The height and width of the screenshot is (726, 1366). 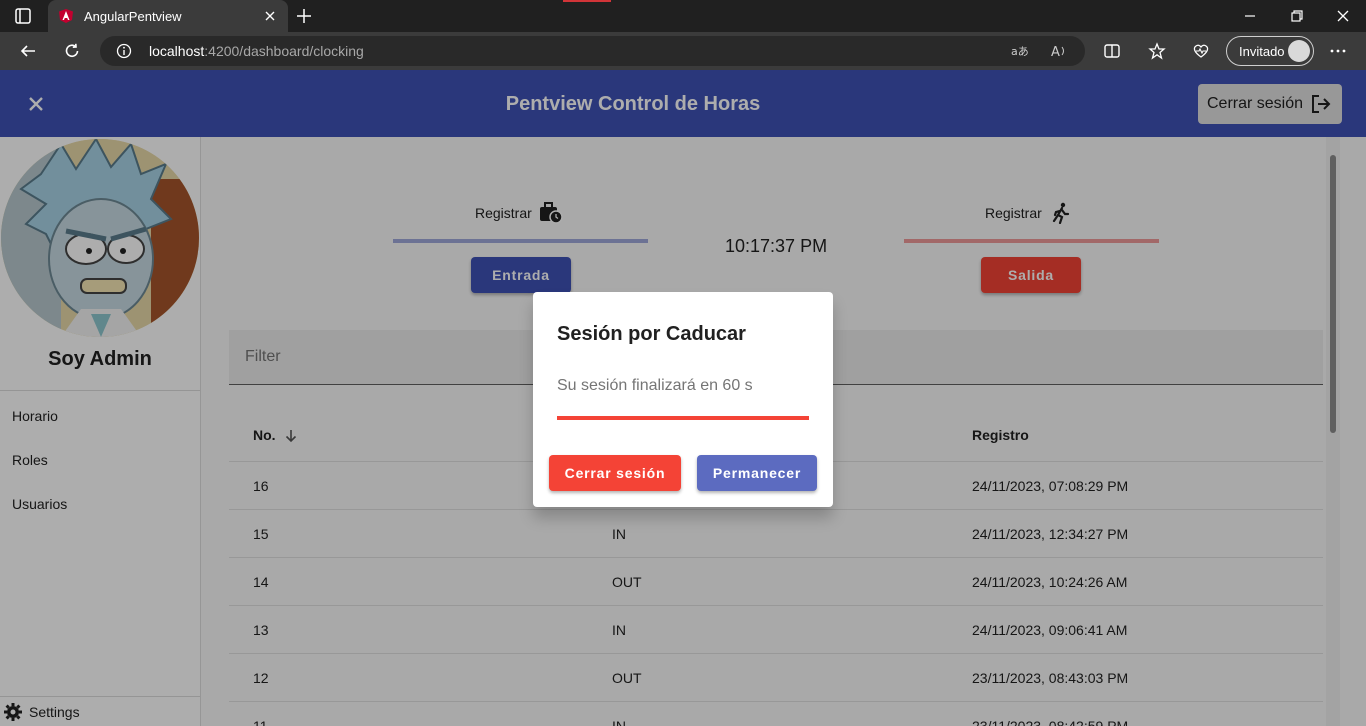 I want to click on profile-avatar-icon, so click(x=1299, y=51).